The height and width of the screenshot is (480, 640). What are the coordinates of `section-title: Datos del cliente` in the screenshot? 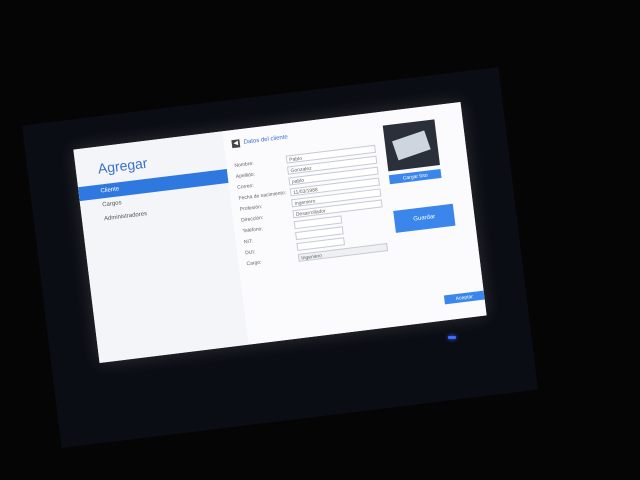 It's located at (266, 140).